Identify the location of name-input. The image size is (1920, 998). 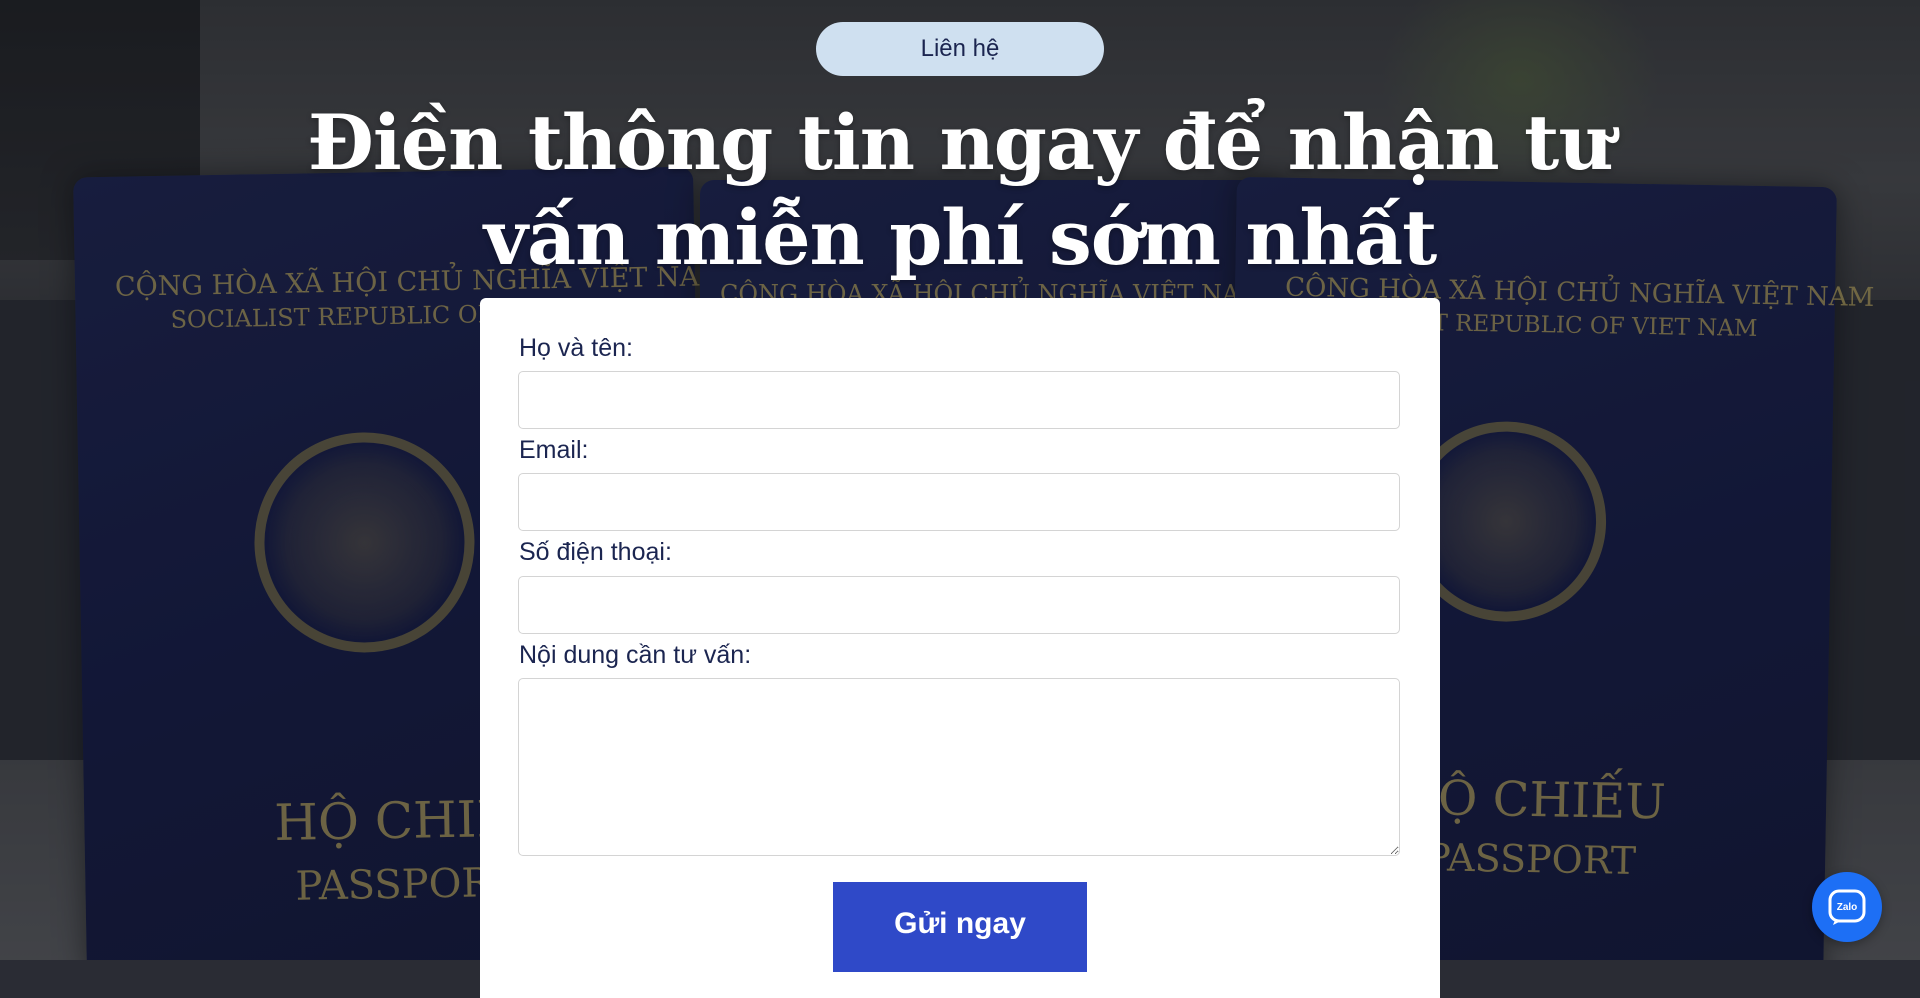
(959, 400).